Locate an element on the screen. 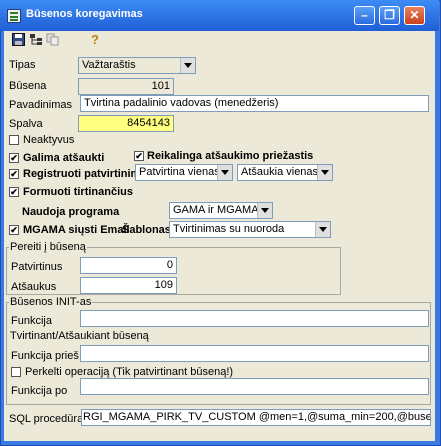 The image size is (441, 446). patvirtina-value: Patvirtina vienas is located at coordinates (179, 172).